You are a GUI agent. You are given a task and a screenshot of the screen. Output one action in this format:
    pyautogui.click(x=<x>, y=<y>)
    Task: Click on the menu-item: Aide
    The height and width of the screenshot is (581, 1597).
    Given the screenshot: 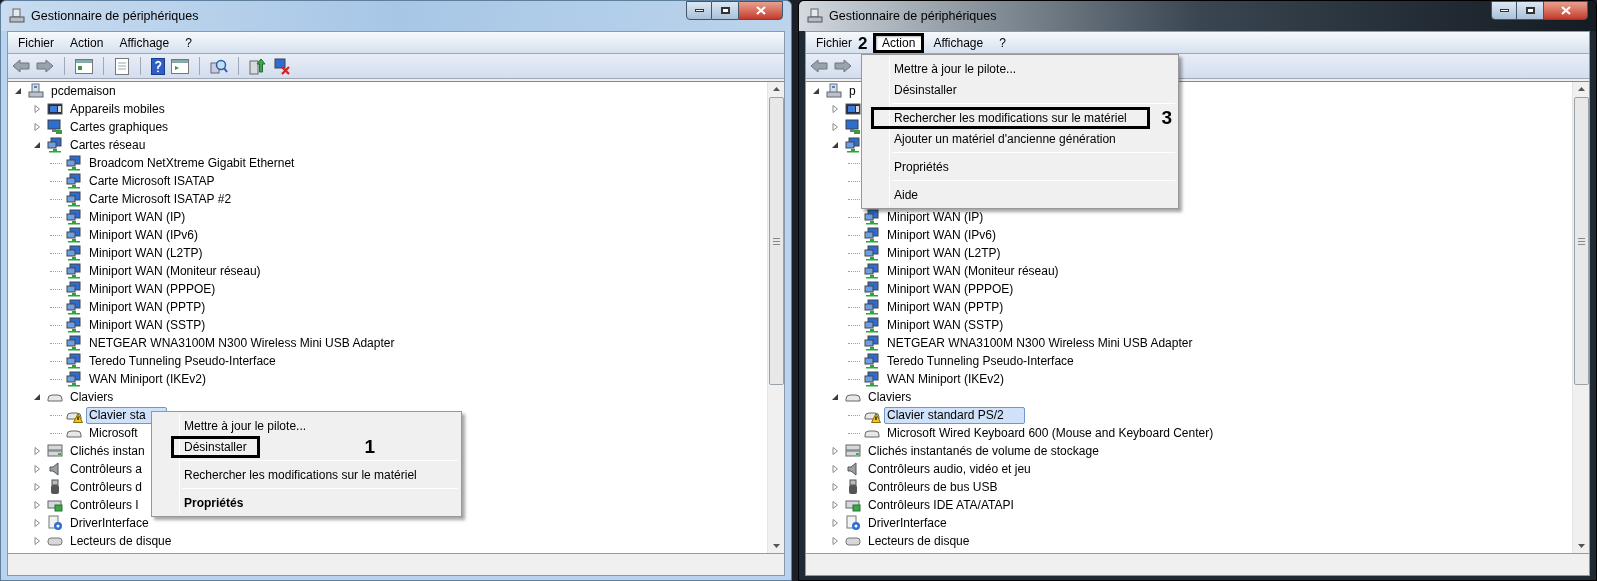 What is the action you would take?
    pyautogui.click(x=906, y=194)
    